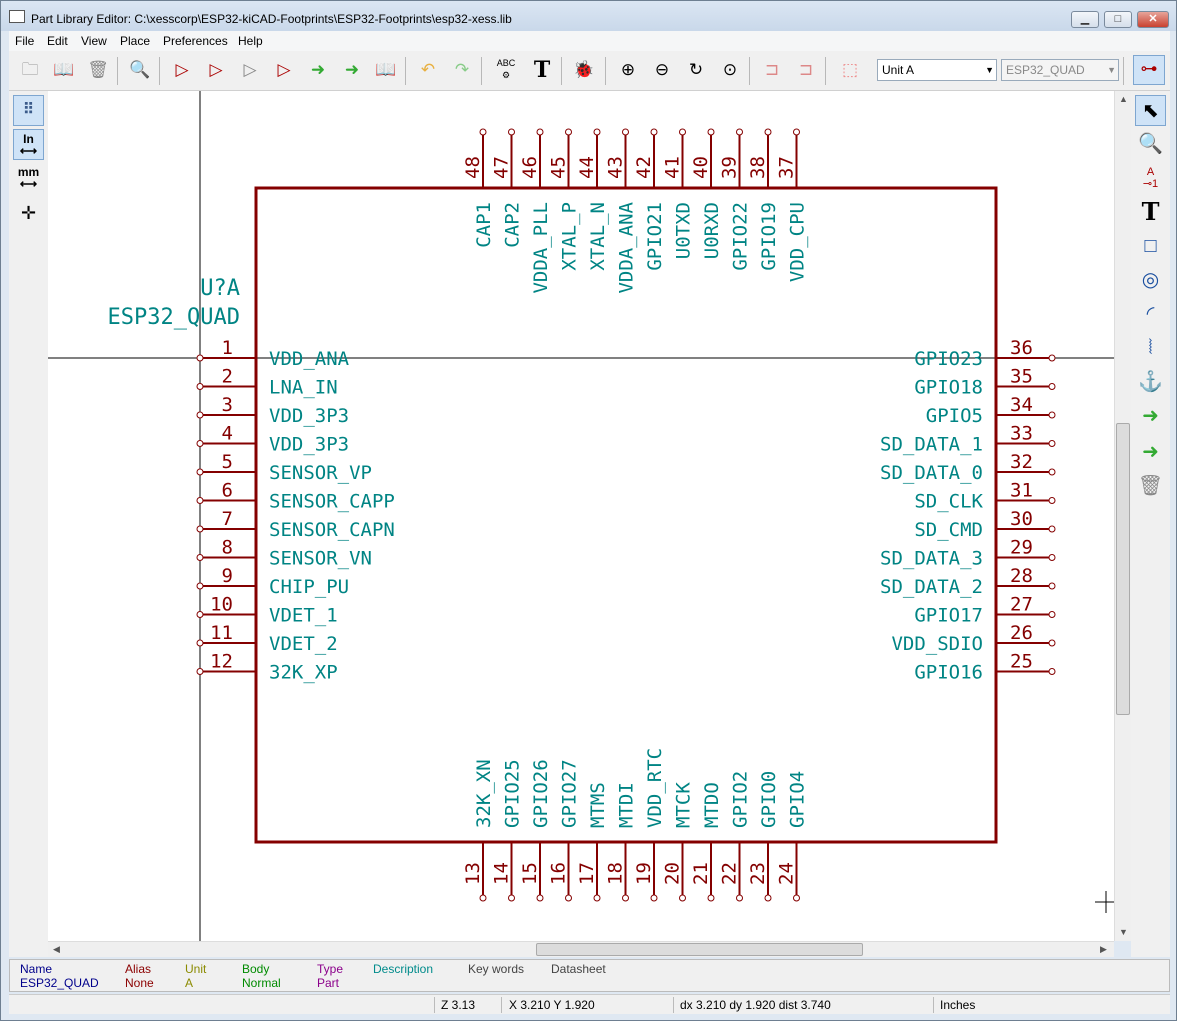  I want to click on zoom-fit-icon: ⊙, so click(730, 70).